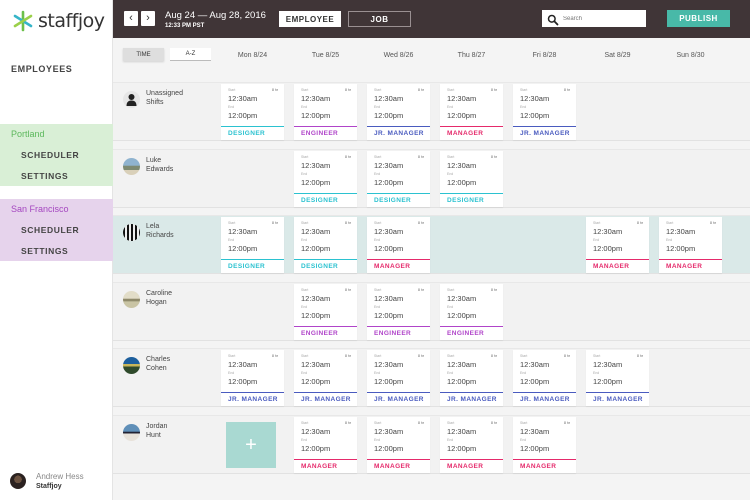 The width and height of the screenshot is (750, 500). What do you see at coordinates (50, 230) in the screenshot?
I see `sidebar-item-sf-scheduler: SCHEDULER` at bounding box center [50, 230].